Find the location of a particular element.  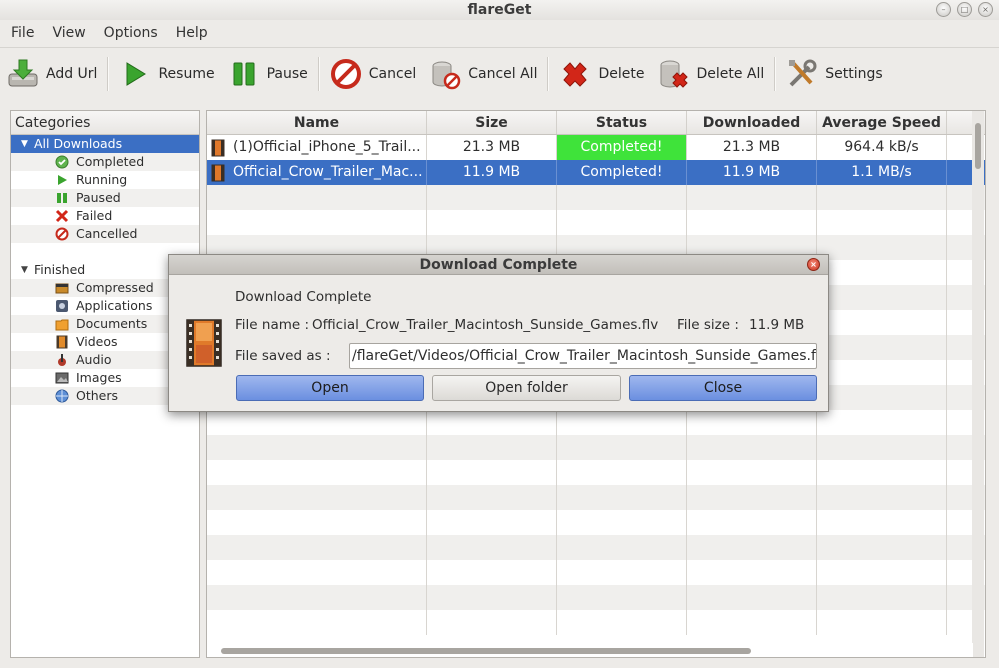

maximize-button: □ is located at coordinates (964, 9).